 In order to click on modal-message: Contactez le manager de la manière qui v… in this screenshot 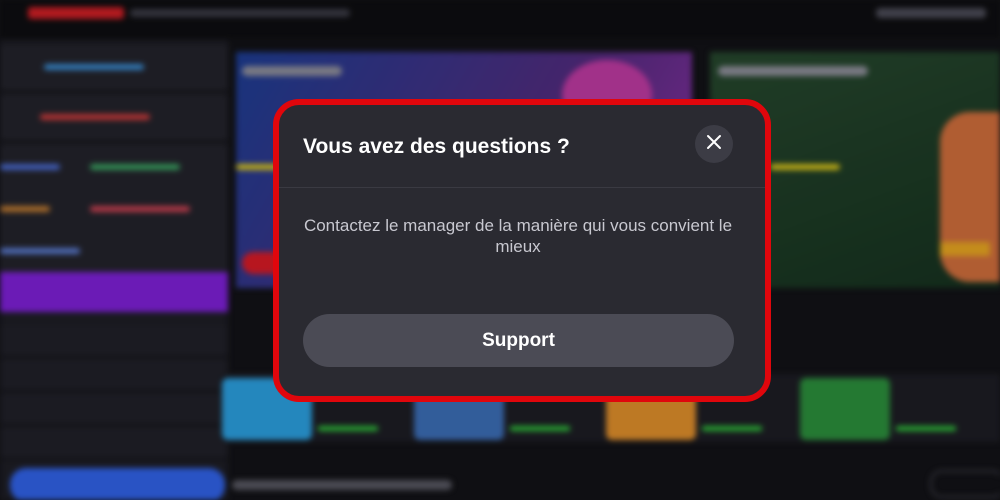, I will do `click(518, 236)`.